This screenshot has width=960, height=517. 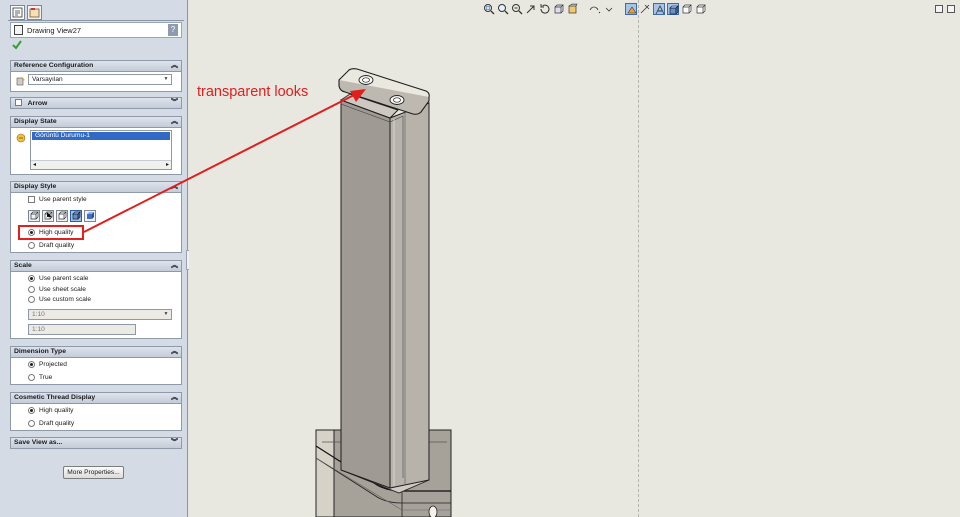 What do you see at coordinates (31, 299) in the screenshot?
I see `use-custom-scale-radio` at bounding box center [31, 299].